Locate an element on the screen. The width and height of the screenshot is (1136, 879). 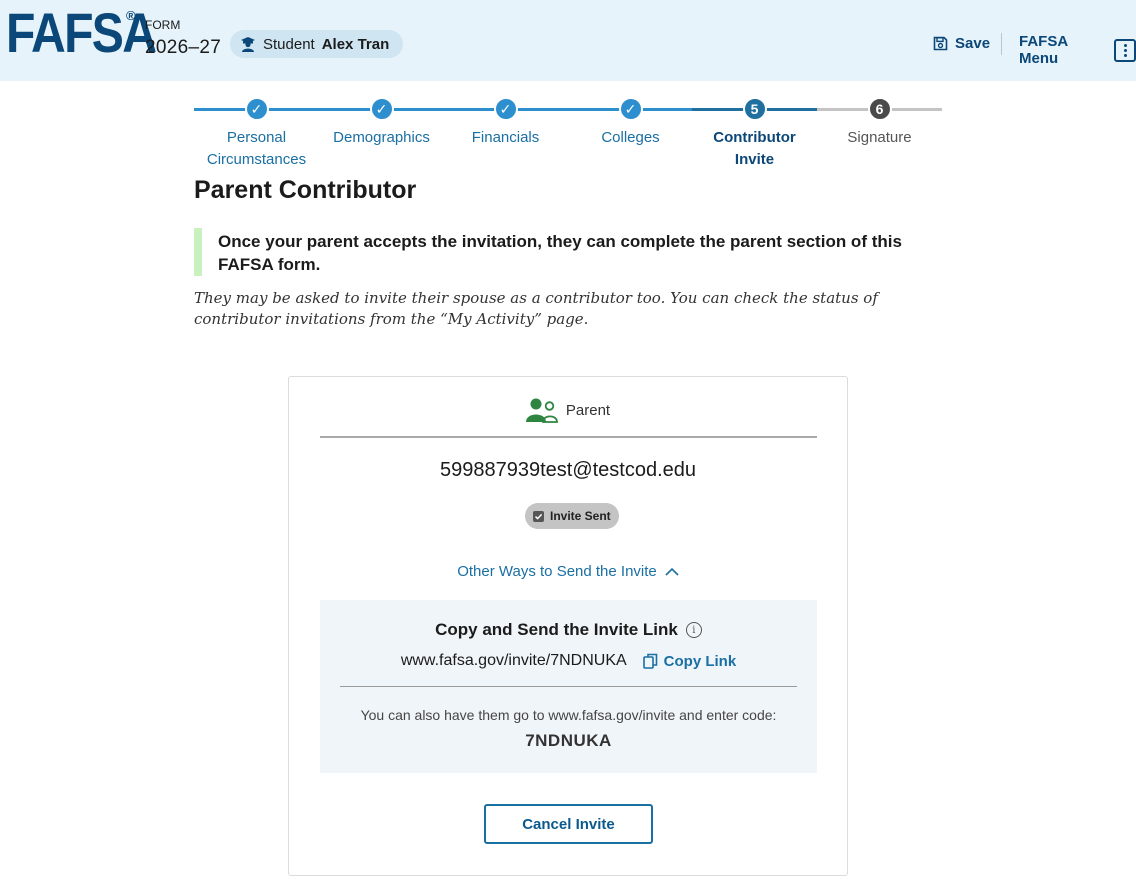
save-label: Save is located at coordinates (973, 43).